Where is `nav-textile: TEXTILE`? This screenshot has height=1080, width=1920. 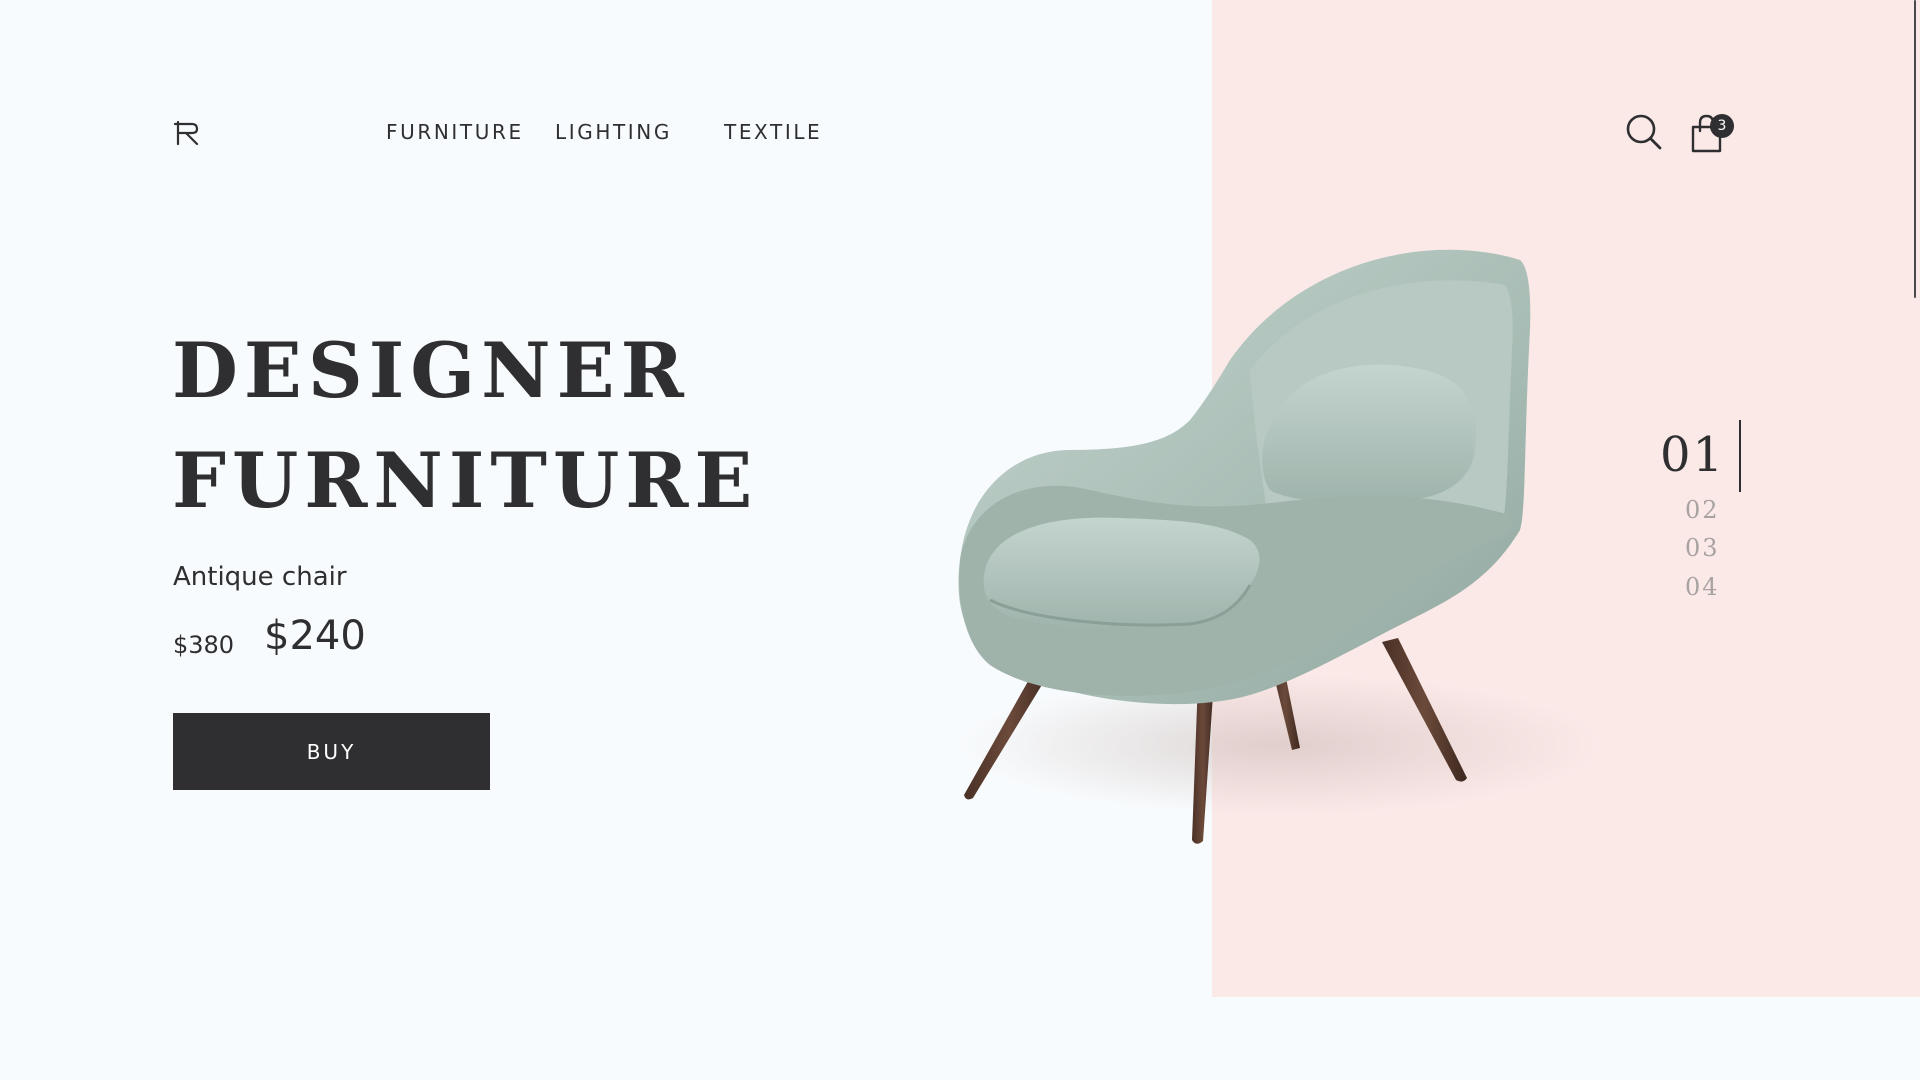 nav-textile: TEXTILE is located at coordinates (773, 132).